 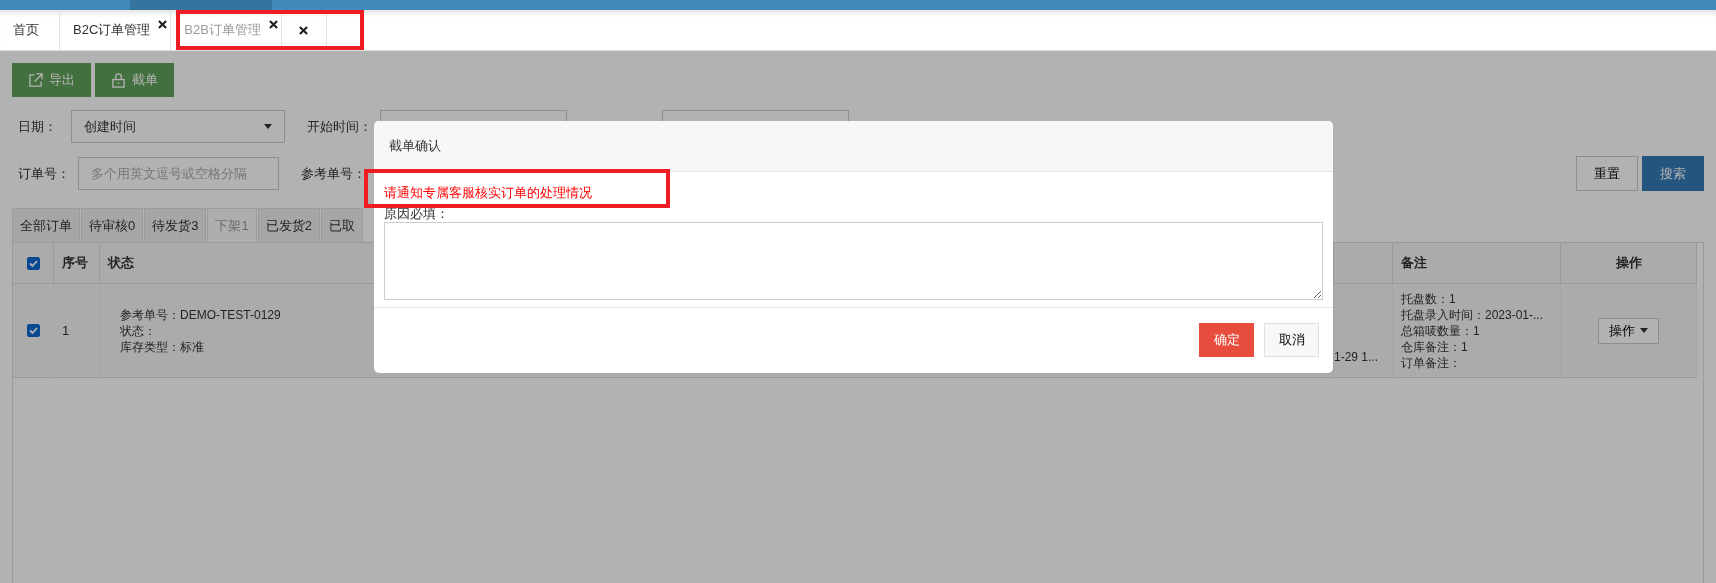 I want to click on export-icon, so click(x=35, y=80).